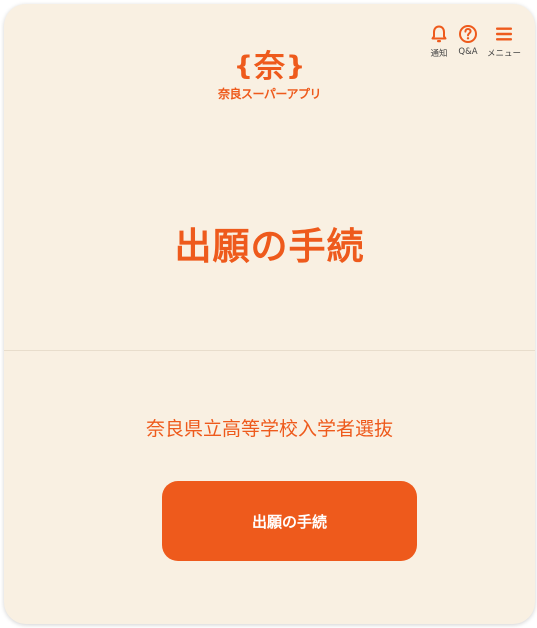 The height and width of the screenshot is (628, 537). What do you see at coordinates (269, 429) in the screenshot?
I see `exam-subtitle: 奈良県立高等学校入学者選抜` at bounding box center [269, 429].